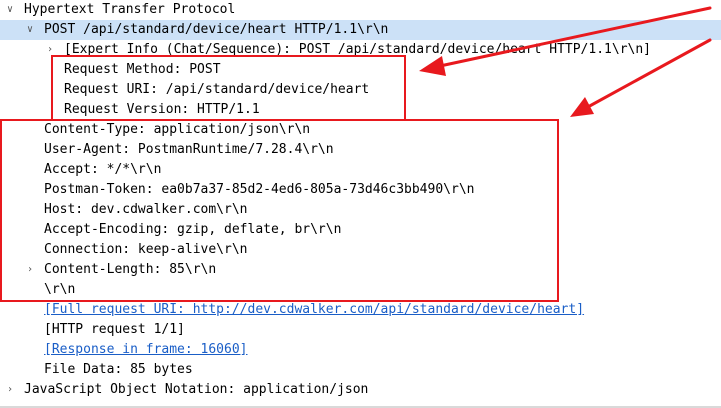  What do you see at coordinates (360, 110) in the screenshot?
I see `tree-item-request-version: Request Version: HTTP/1.1` at bounding box center [360, 110].